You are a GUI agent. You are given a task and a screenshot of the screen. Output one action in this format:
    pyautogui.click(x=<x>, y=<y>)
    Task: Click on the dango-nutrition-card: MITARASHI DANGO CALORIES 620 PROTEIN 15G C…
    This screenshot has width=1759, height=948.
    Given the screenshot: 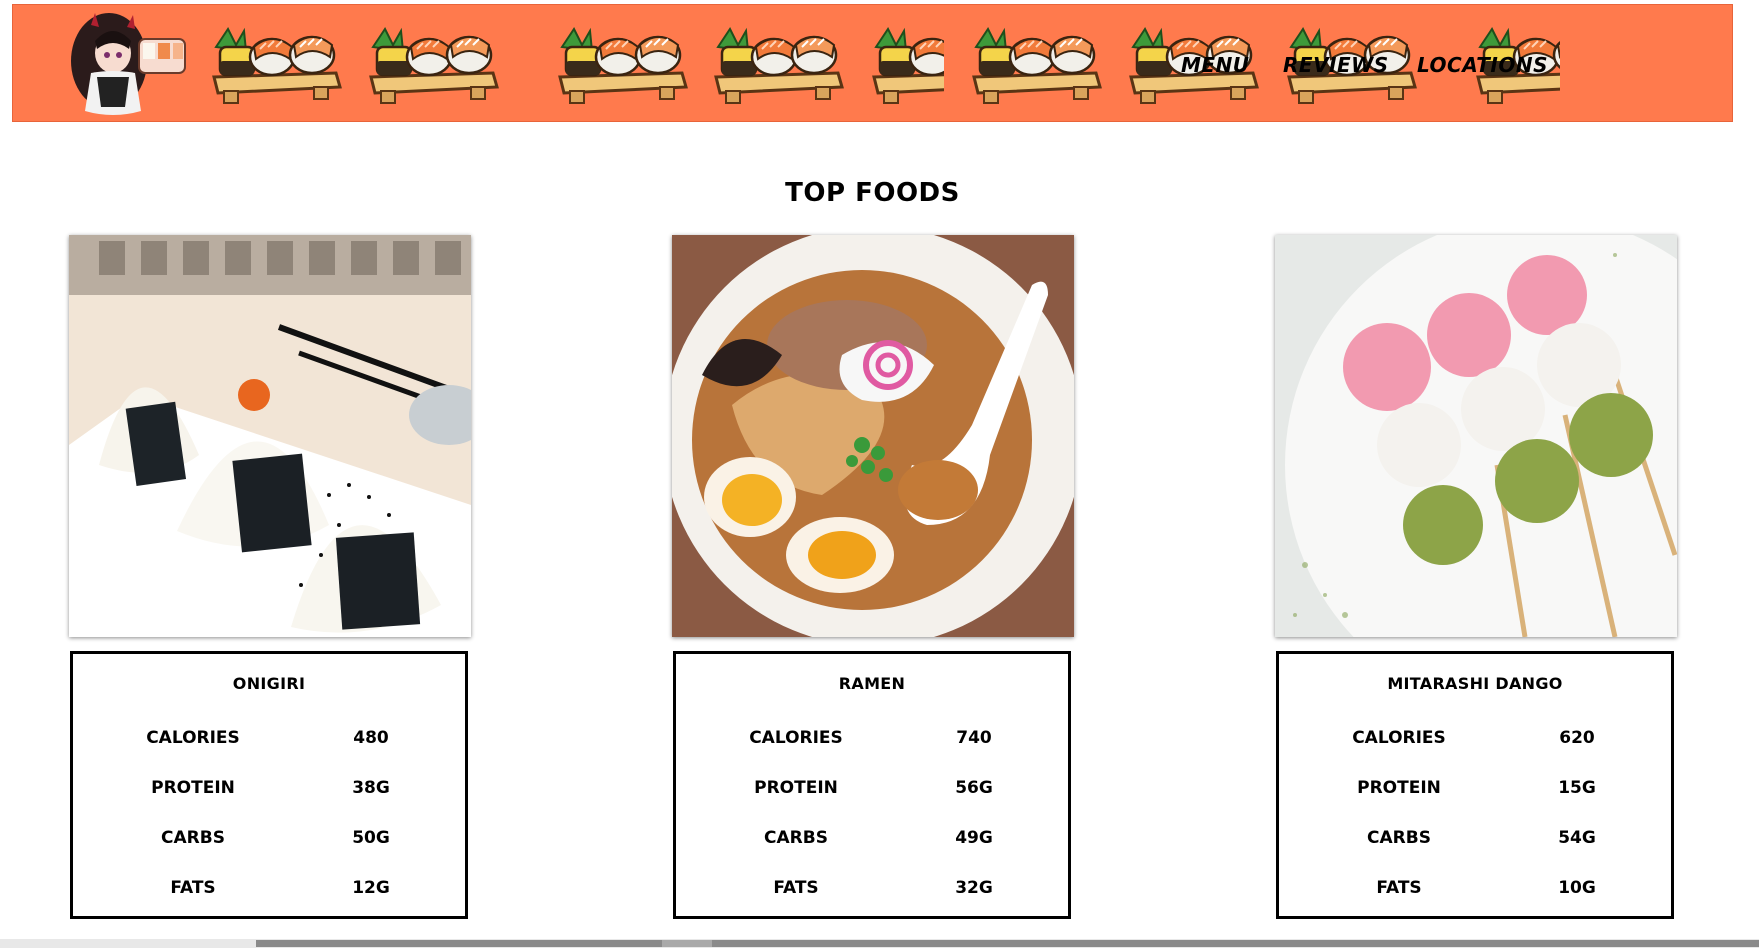 What is the action you would take?
    pyautogui.click(x=1475, y=785)
    